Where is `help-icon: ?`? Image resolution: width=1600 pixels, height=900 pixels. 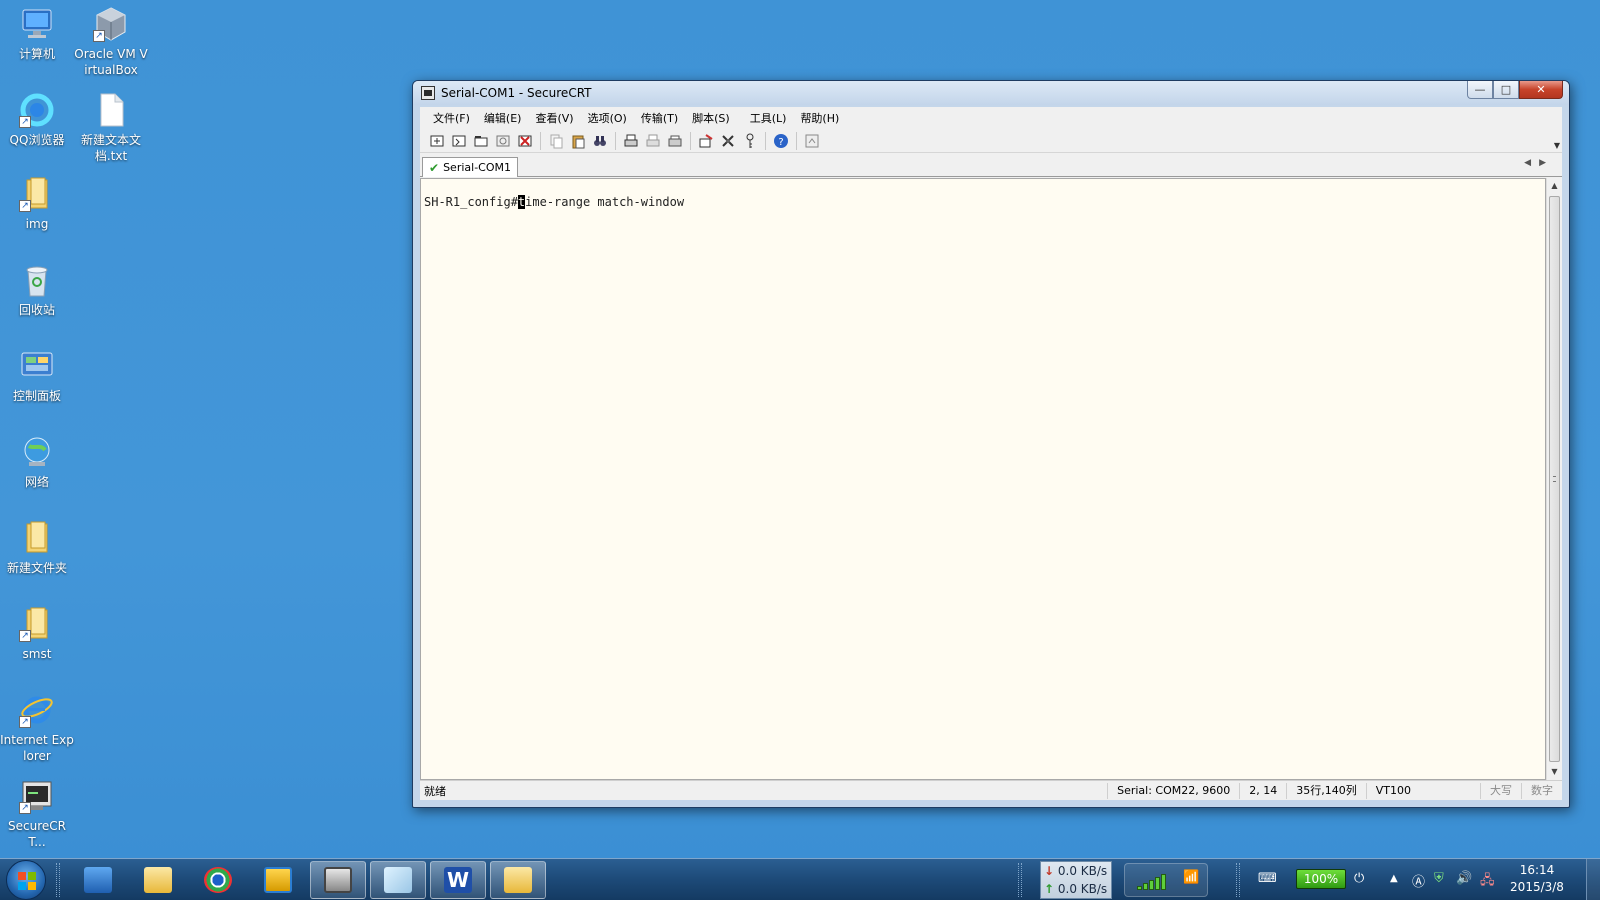 help-icon: ? is located at coordinates (781, 140).